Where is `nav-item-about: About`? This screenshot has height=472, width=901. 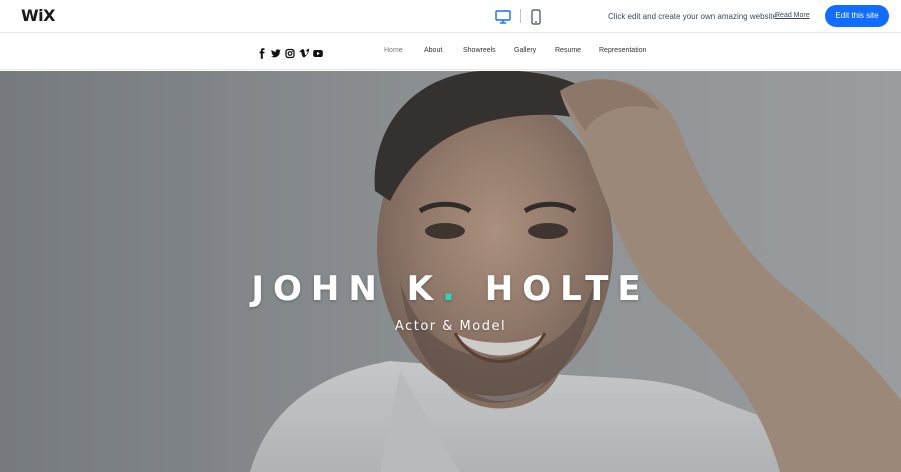 nav-item-about: About is located at coordinates (433, 50).